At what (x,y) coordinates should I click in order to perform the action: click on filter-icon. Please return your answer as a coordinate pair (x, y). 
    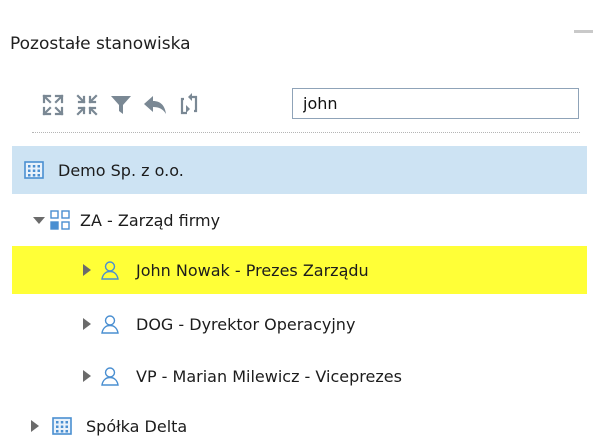
    Looking at the image, I should click on (121, 105).